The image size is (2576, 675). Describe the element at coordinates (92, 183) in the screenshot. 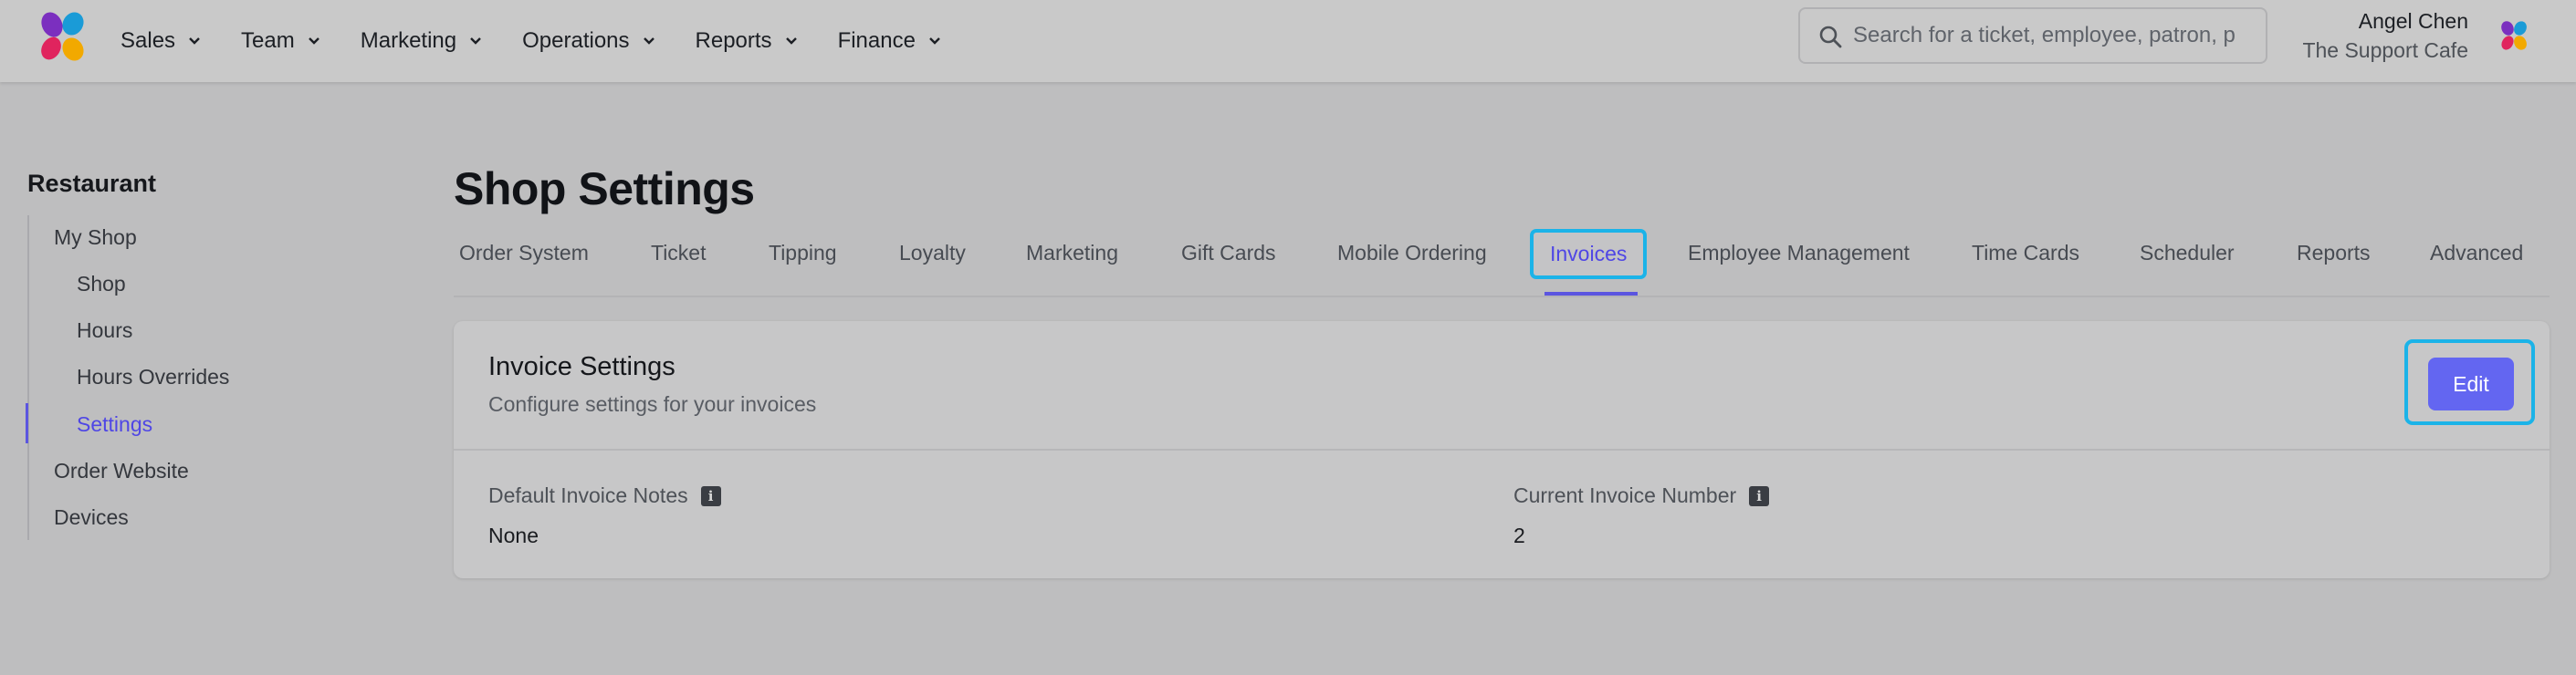

I see `sidebar-title: Restaurant` at that location.